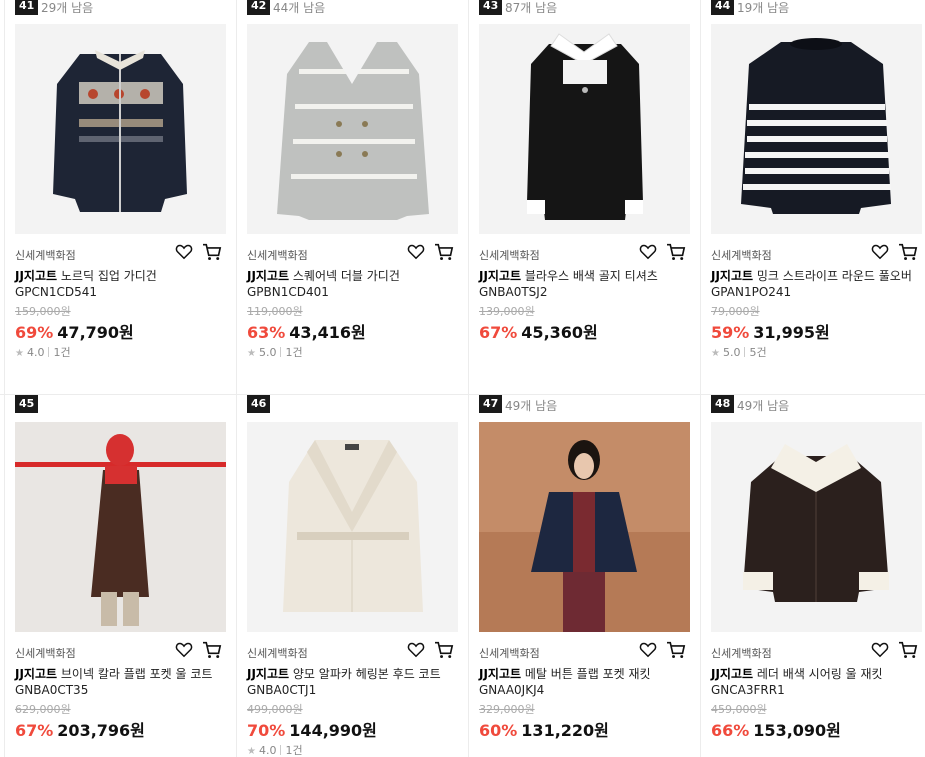 Image resolution: width=925 pixels, height=757 pixels. I want to click on discount-rate: 70%, so click(266, 730).